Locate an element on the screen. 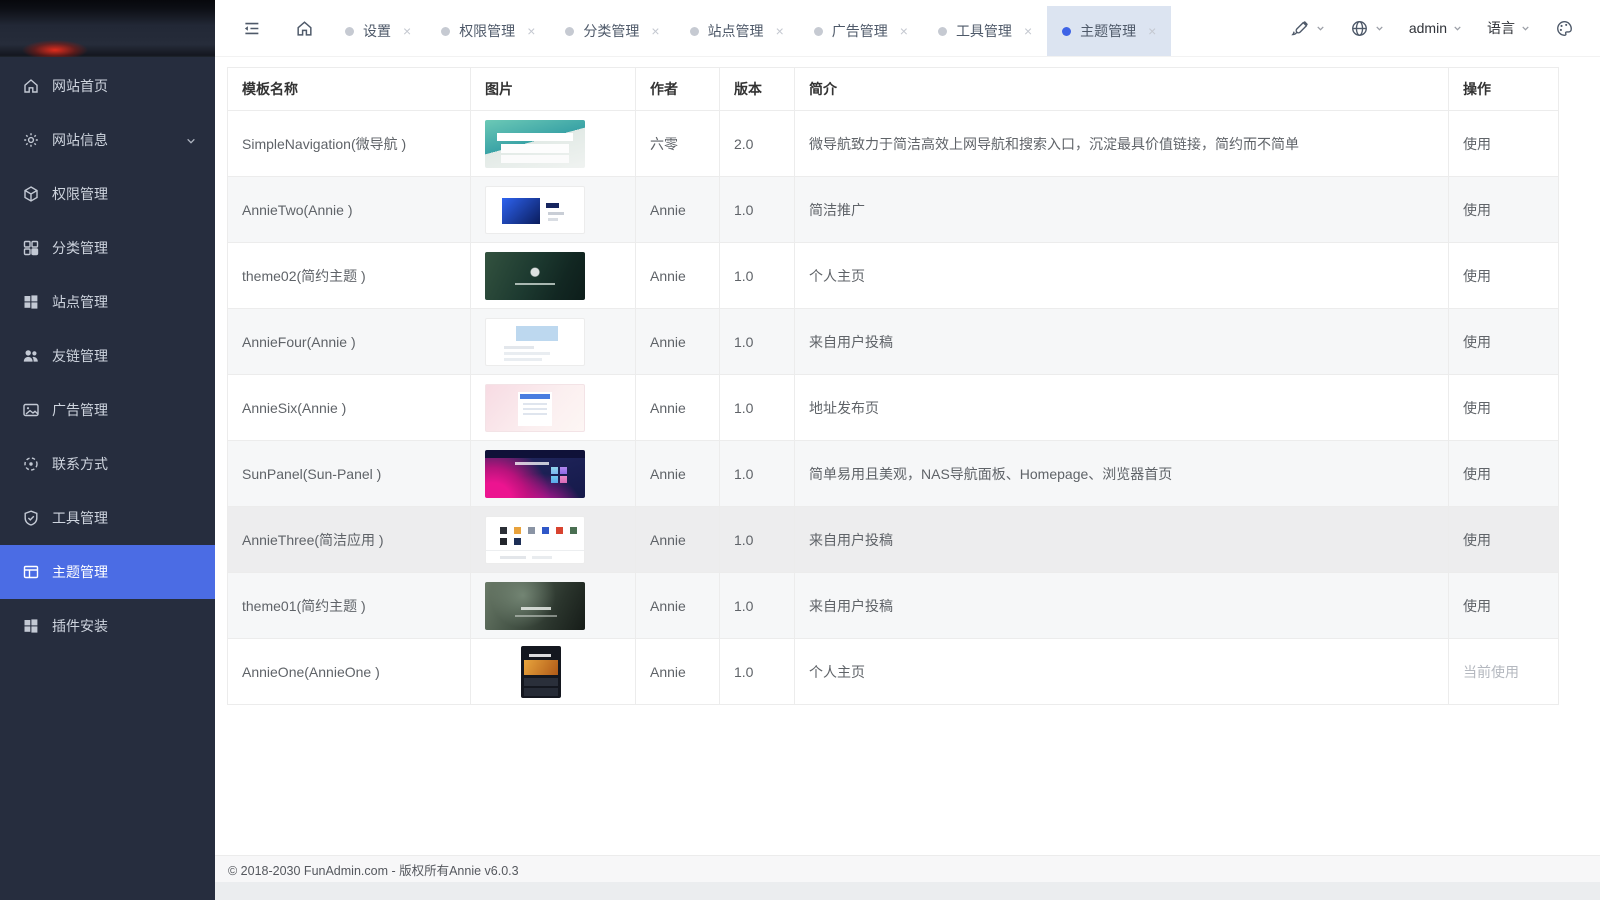 The height and width of the screenshot is (900, 1600). sidebar-item-label: 友链管理 is located at coordinates (80, 356).